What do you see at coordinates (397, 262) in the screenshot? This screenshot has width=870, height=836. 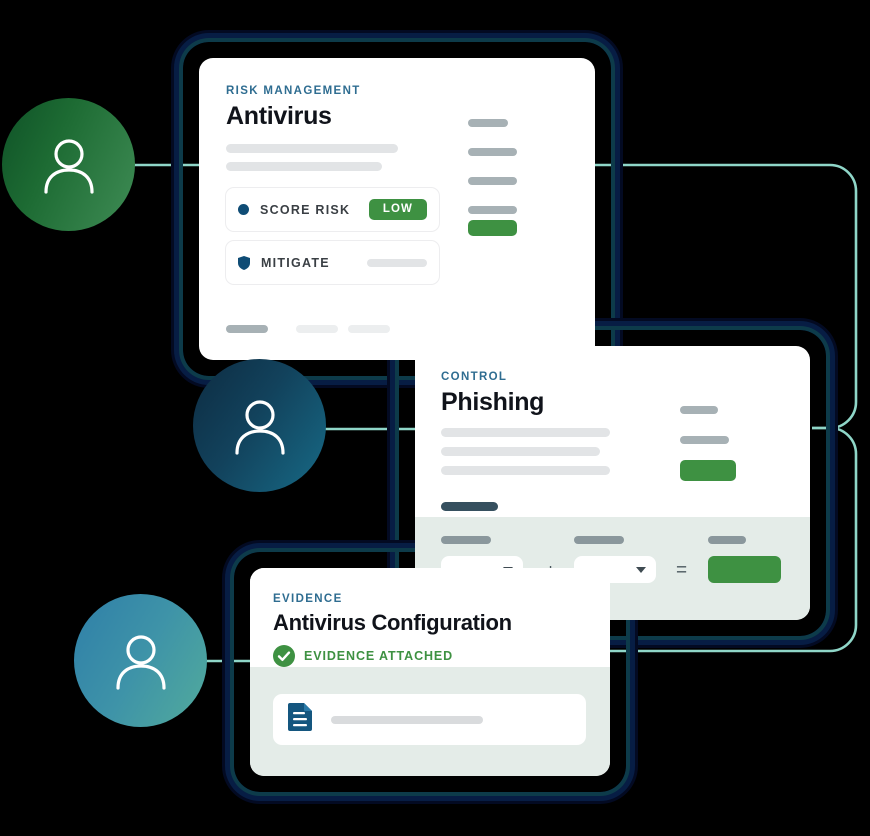 I see `mitigate-value-placeholder` at bounding box center [397, 262].